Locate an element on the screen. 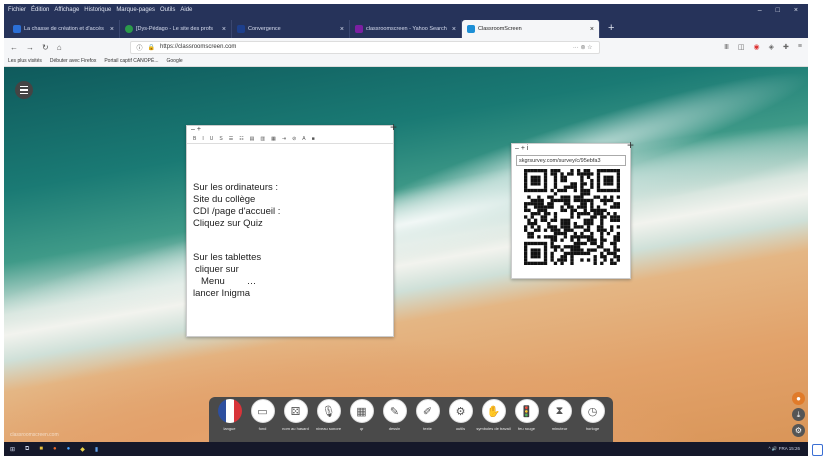  menu-outils: Outils is located at coordinates (167, 10).